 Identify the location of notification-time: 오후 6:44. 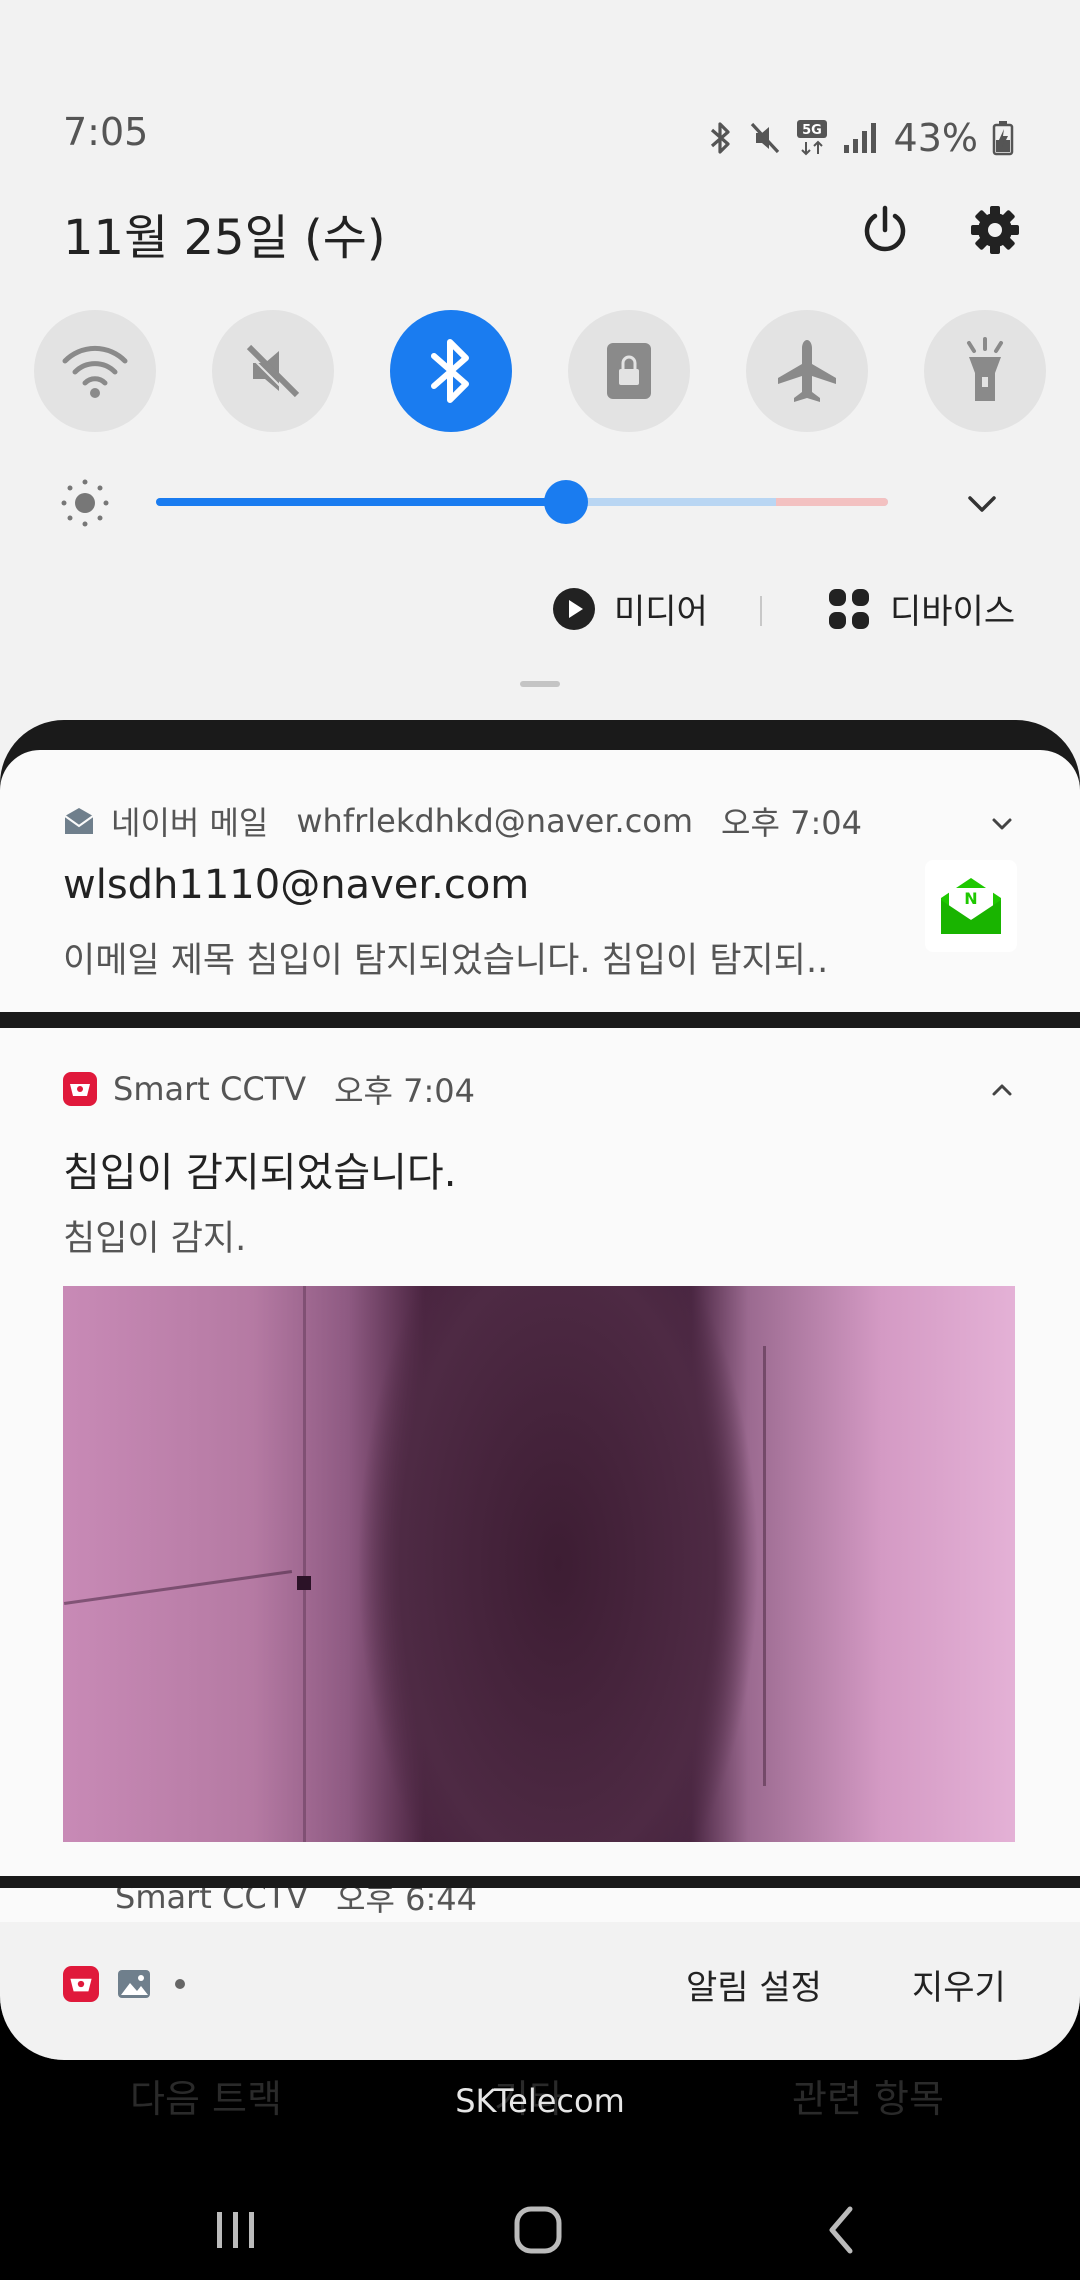
(407, 1903).